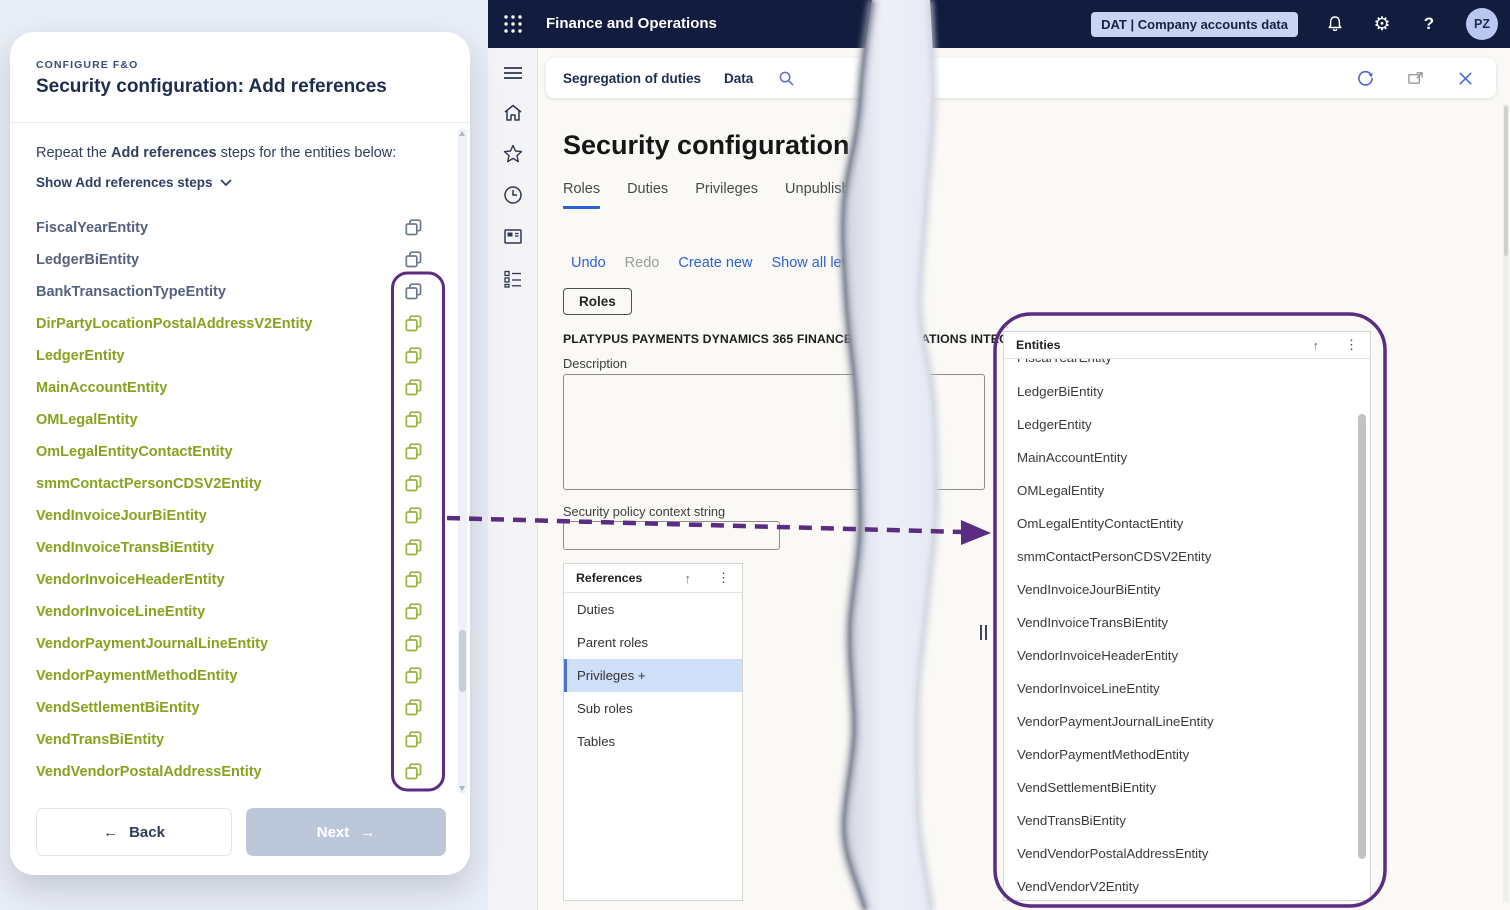 This screenshot has height=910, width=1510. Describe the element at coordinates (1187, 622) in the screenshot. I see `entities-list-item: VendInvoiceTransBiEntity` at that location.